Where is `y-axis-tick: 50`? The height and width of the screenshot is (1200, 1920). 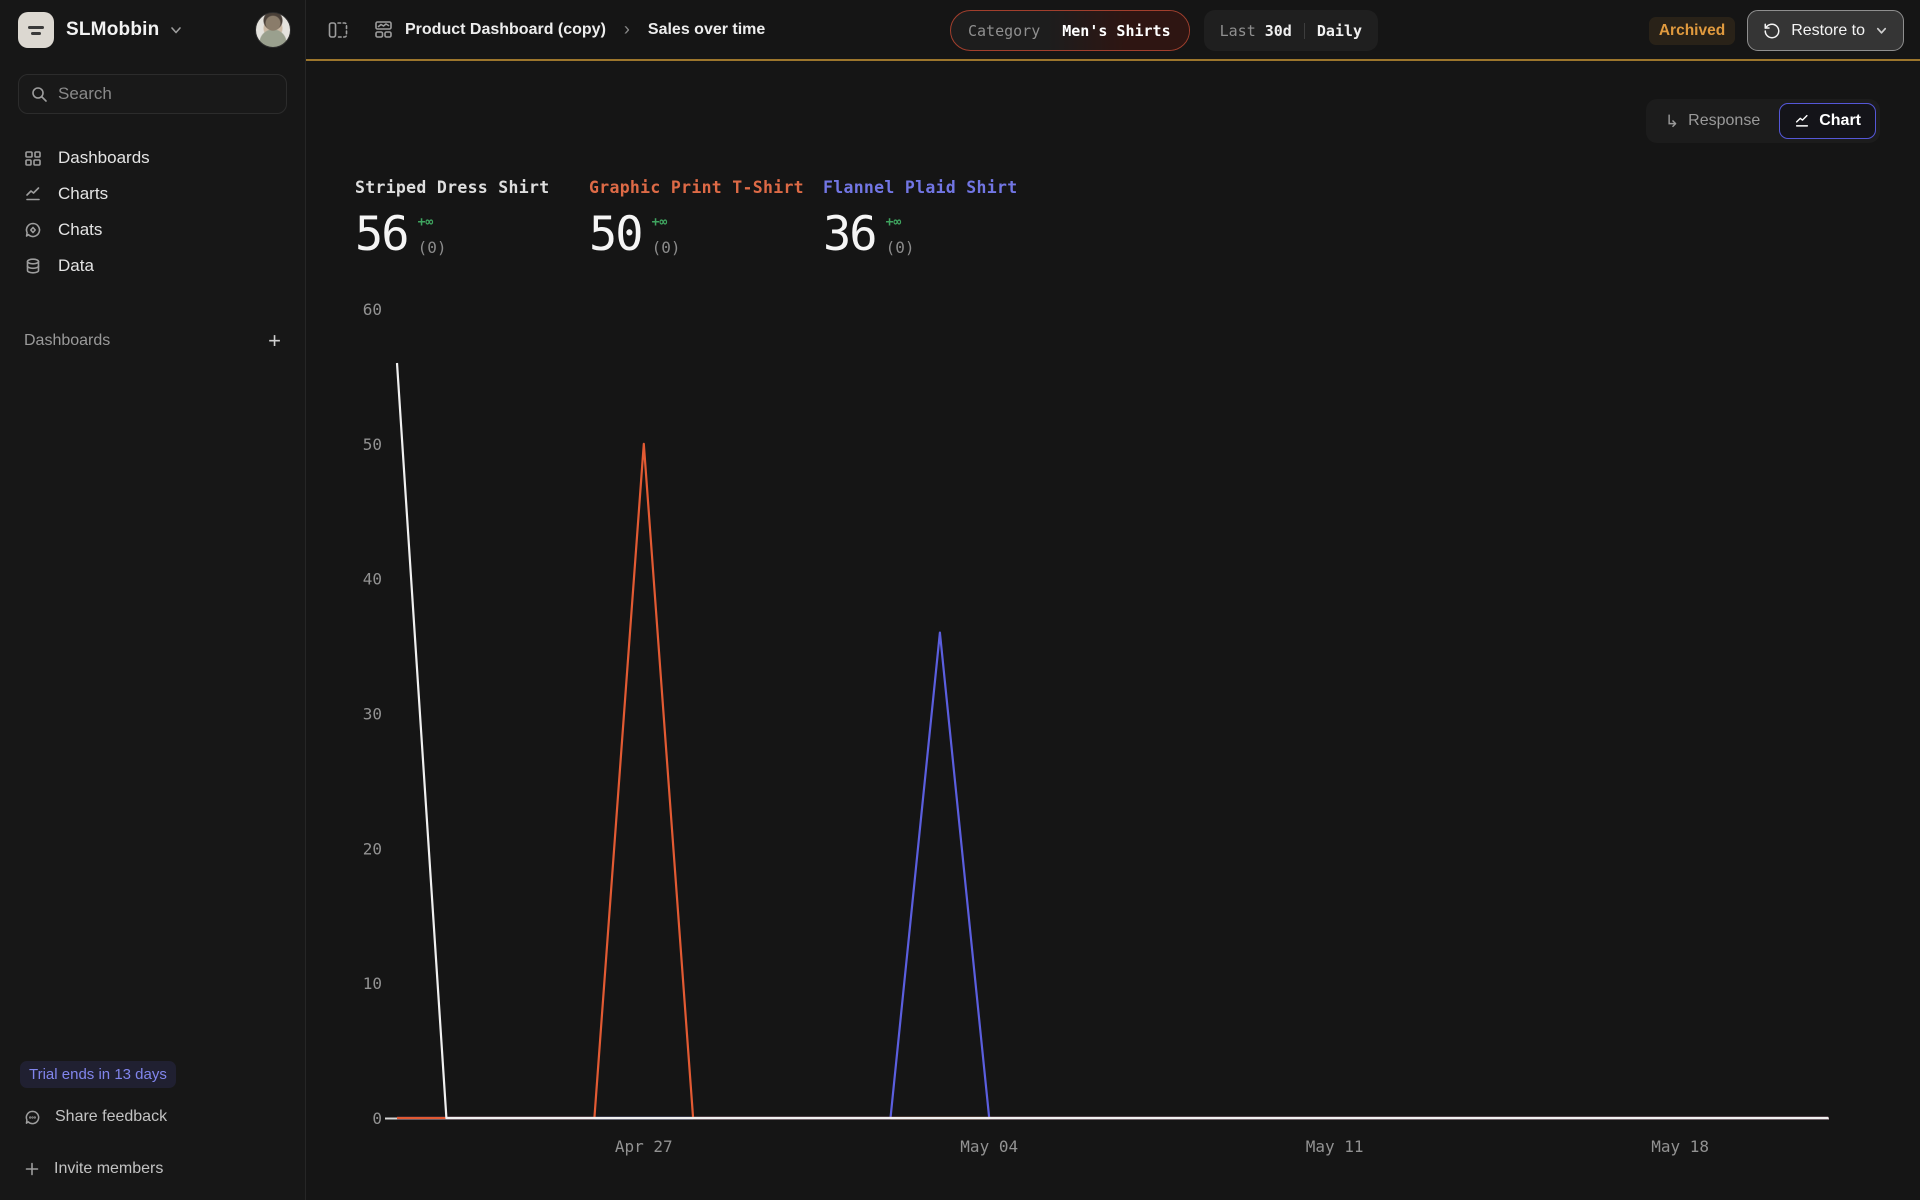 y-axis-tick: 50 is located at coordinates (372, 444).